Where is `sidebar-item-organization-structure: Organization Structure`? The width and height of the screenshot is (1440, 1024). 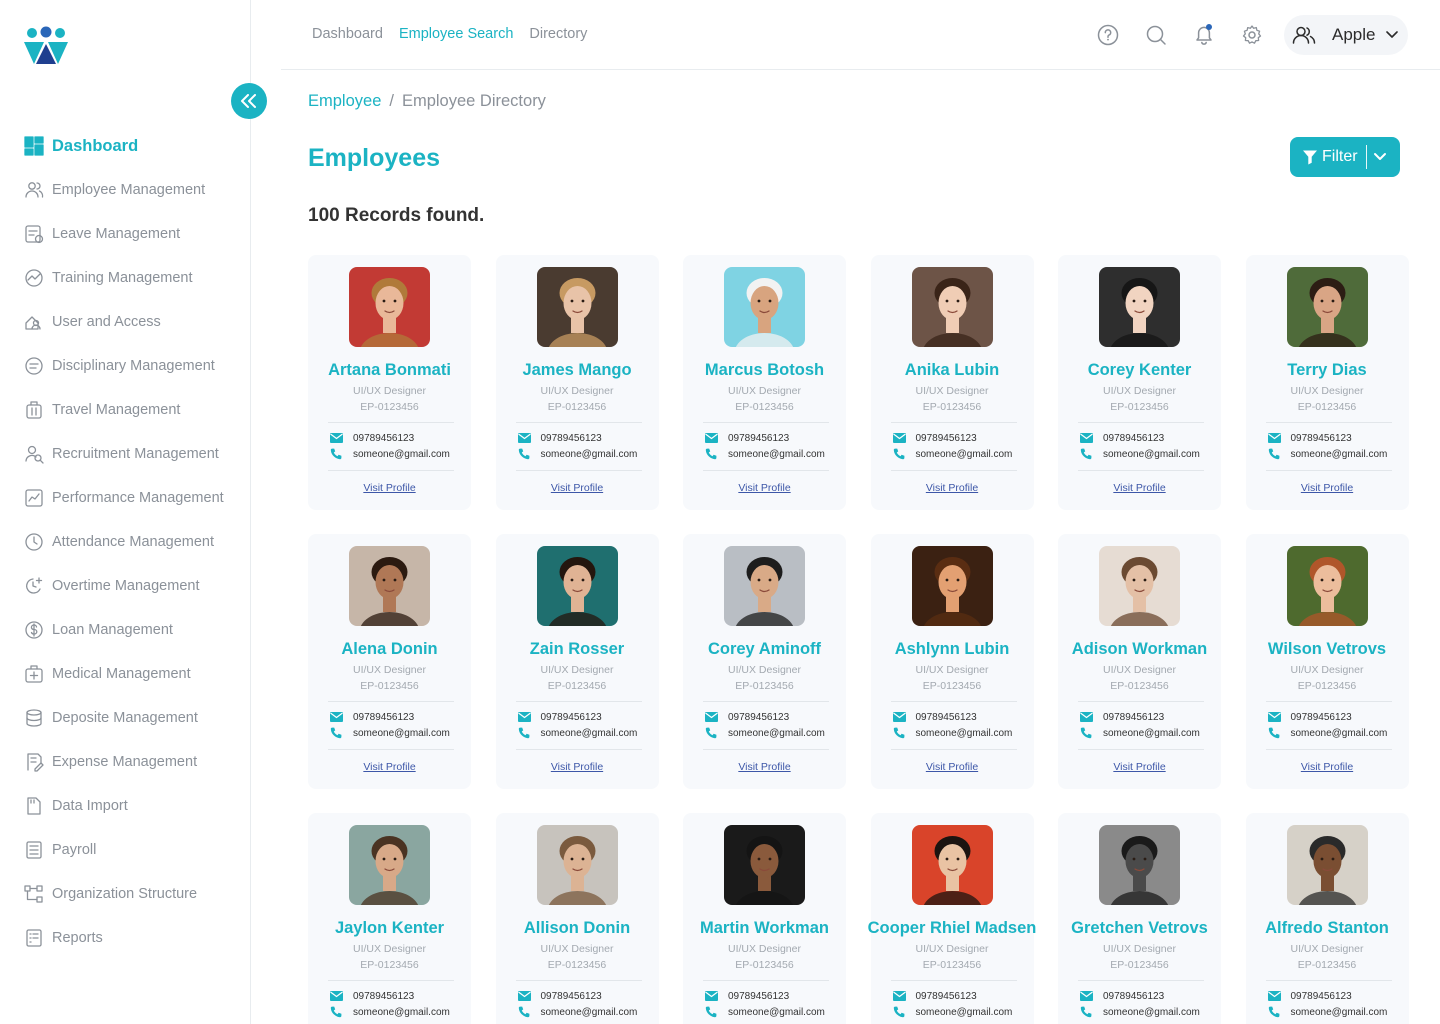
sidebar-item-organization-structure: Organization Structure is located at coordinates (134, 894).